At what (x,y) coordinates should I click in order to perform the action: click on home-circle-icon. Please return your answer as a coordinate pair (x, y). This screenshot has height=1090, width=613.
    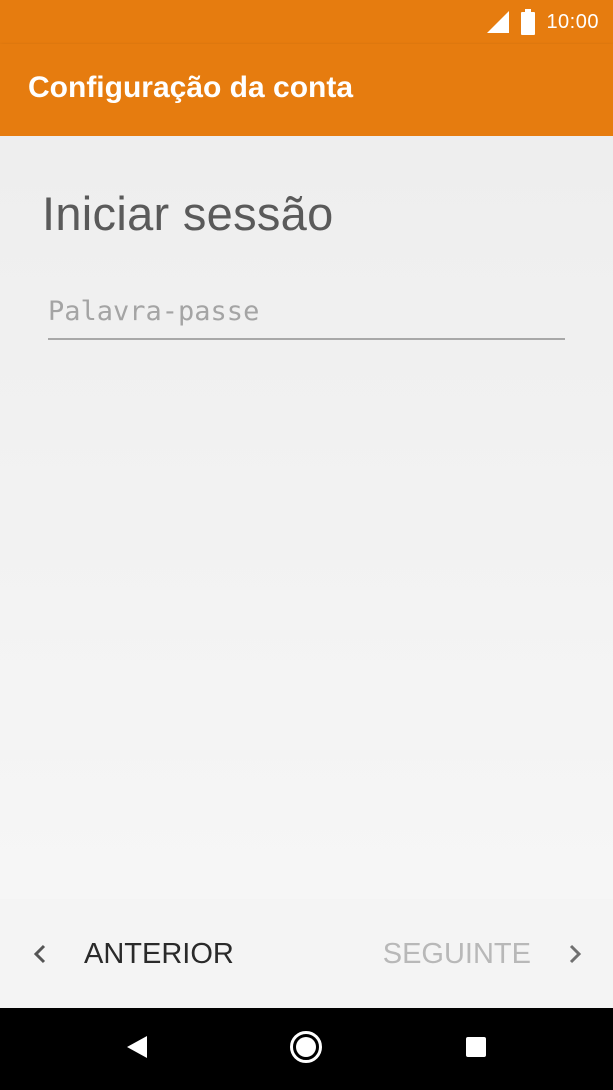
    Looking at the image, I should click on (306, 1049).